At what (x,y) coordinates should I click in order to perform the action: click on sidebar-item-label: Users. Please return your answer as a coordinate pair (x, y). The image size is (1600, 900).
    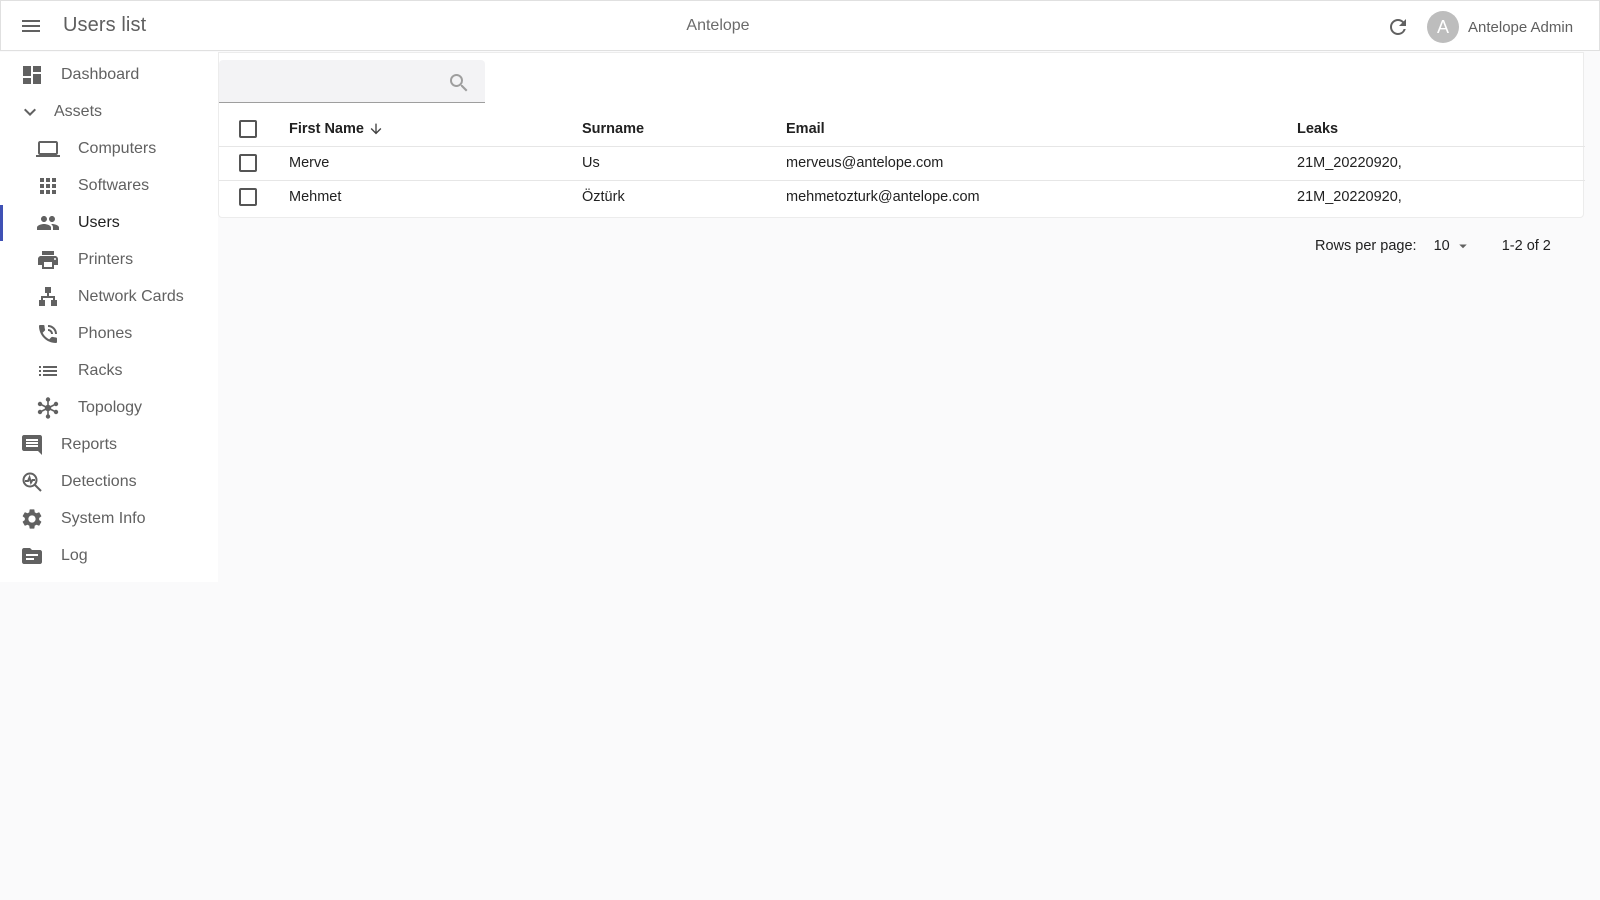
    Looking at the image, I should click on (99, 222).